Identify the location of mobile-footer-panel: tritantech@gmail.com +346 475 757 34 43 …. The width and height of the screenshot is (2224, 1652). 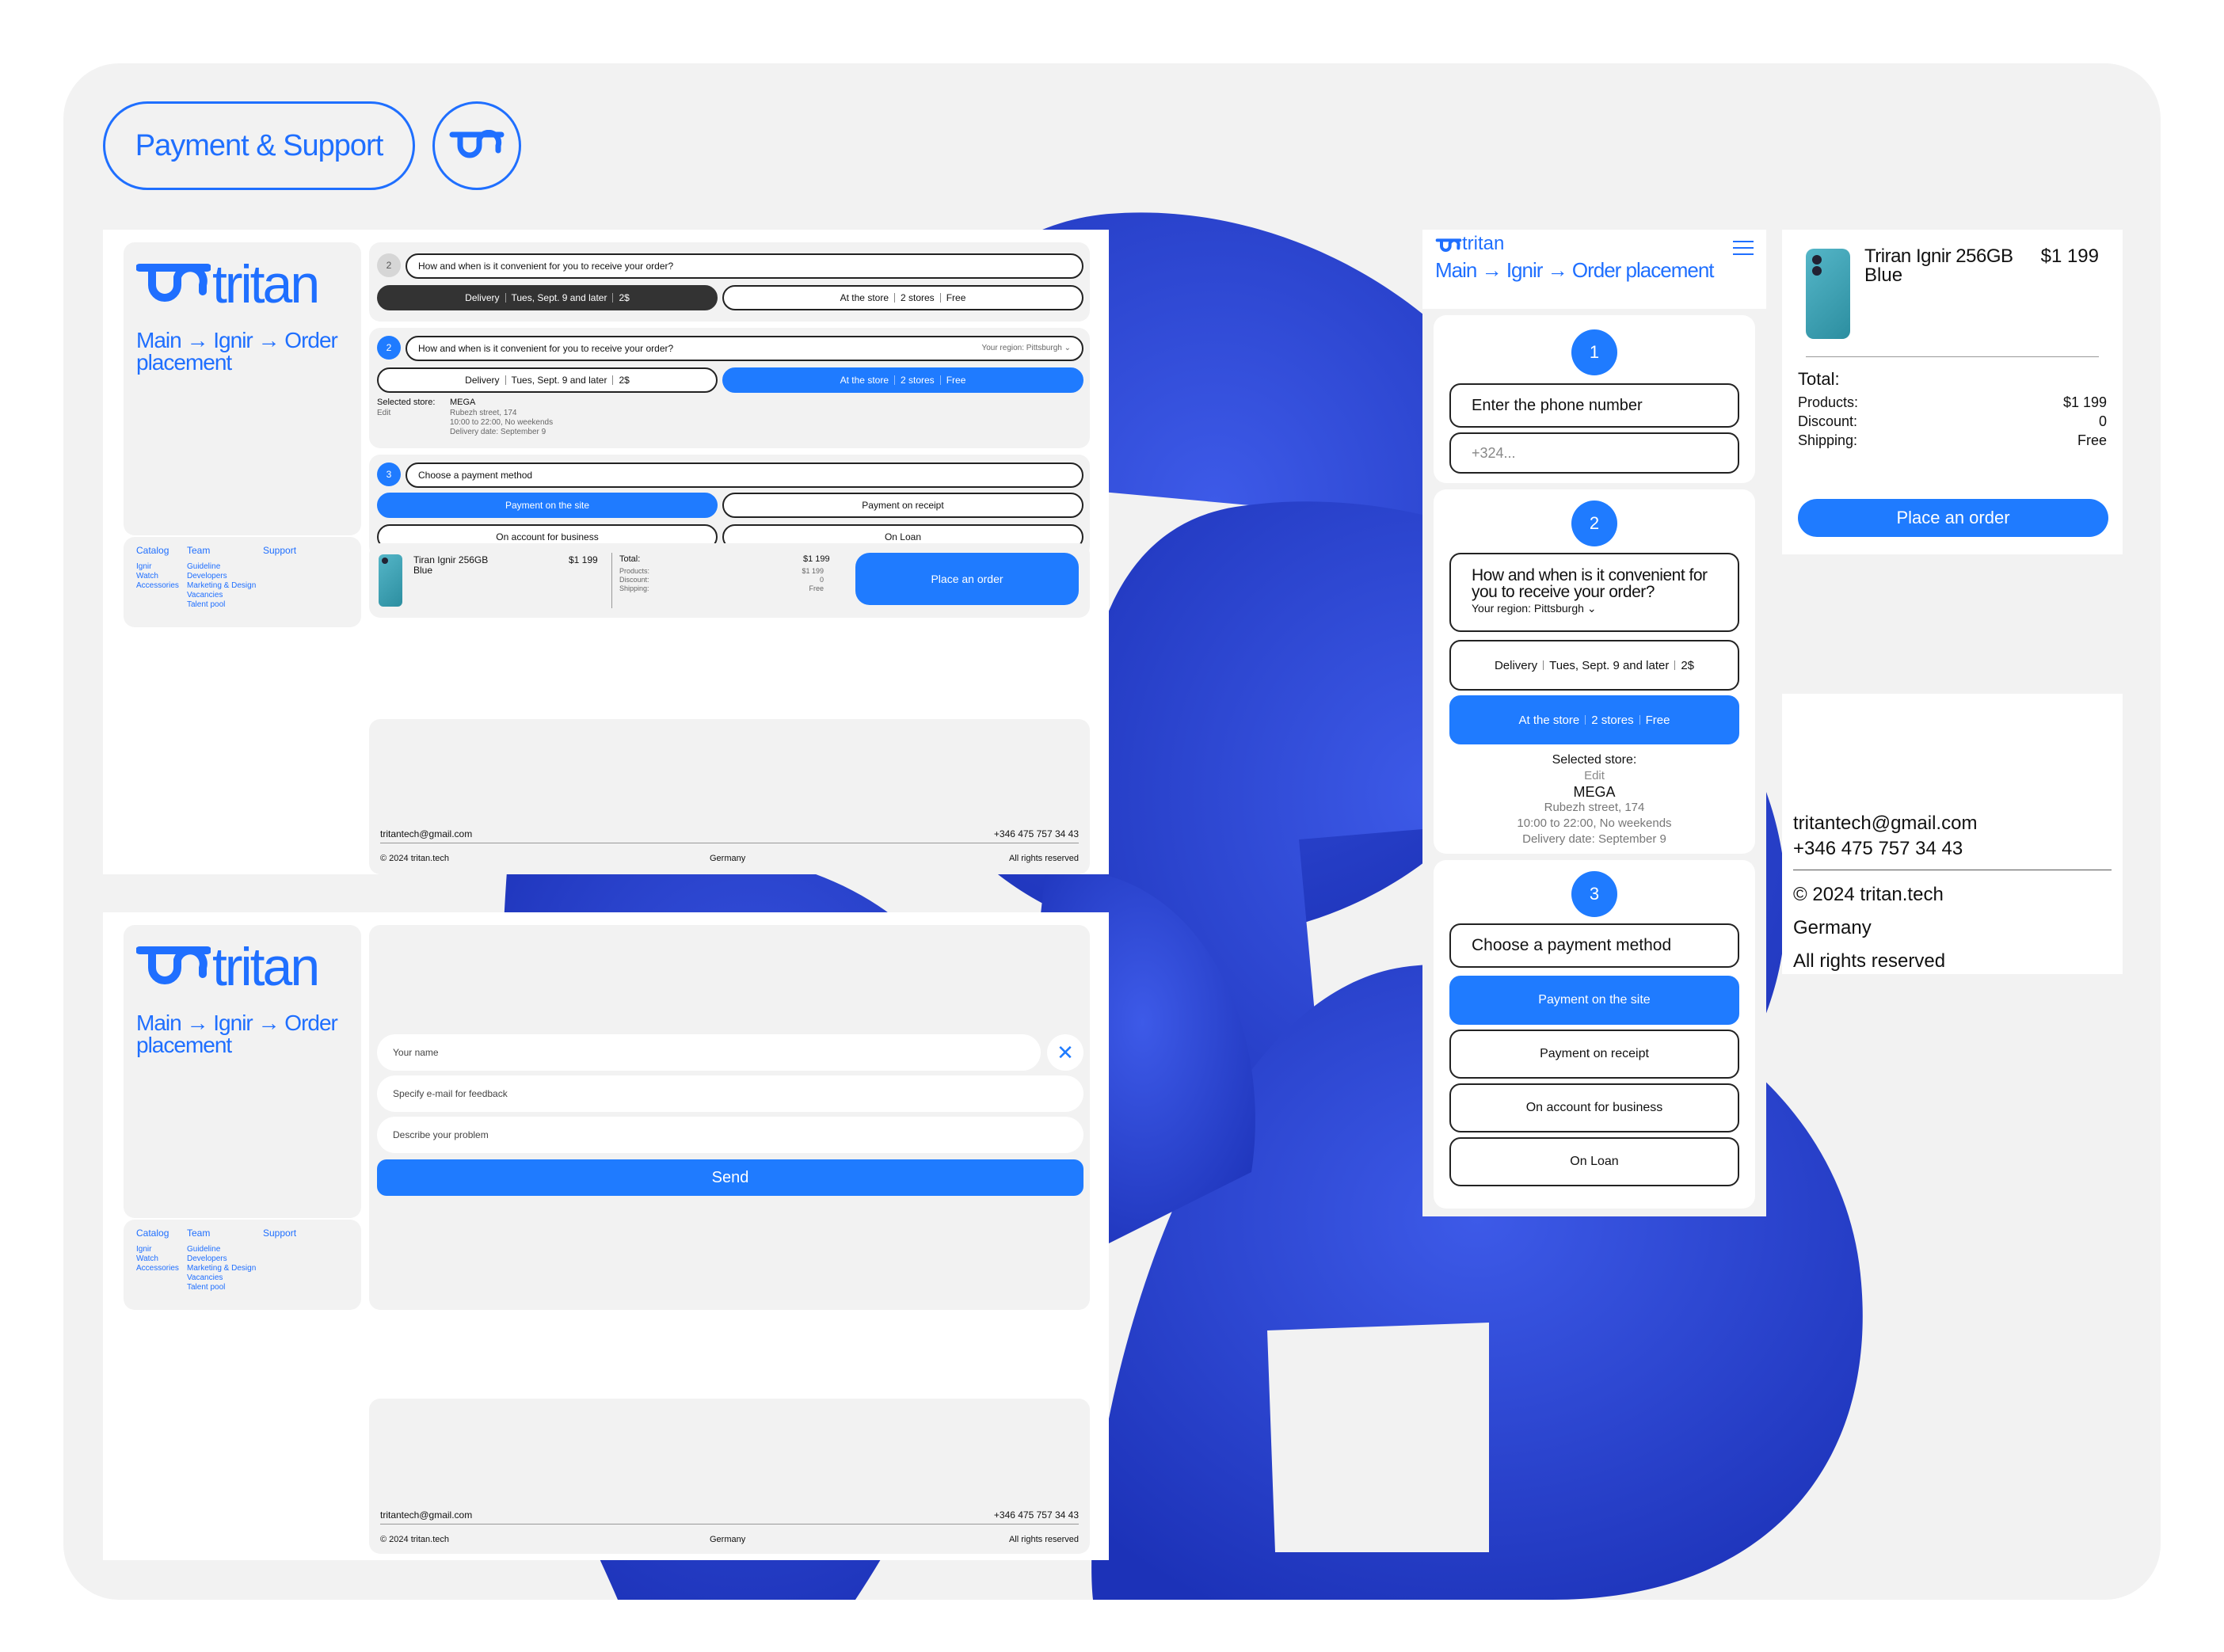
(1952, 834).